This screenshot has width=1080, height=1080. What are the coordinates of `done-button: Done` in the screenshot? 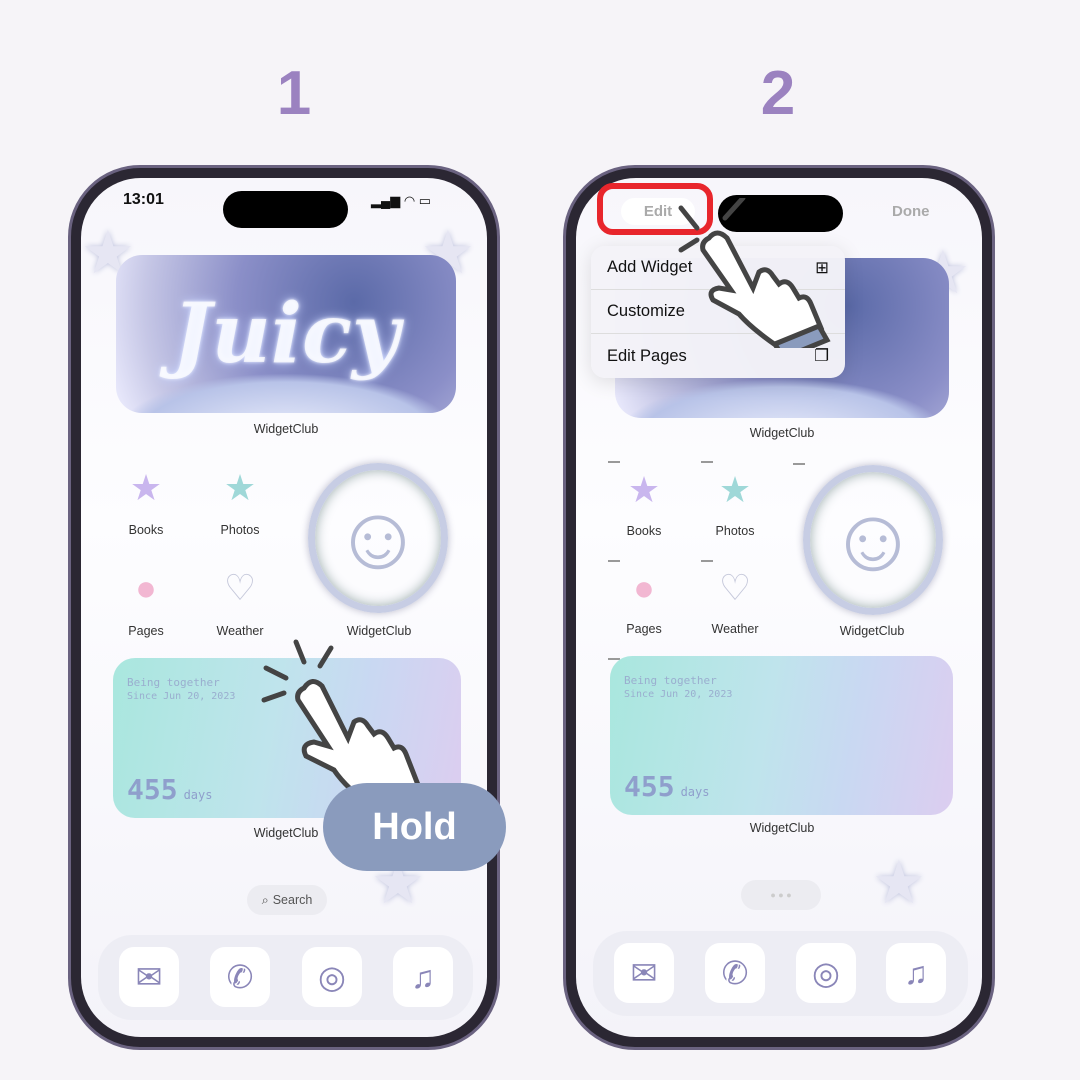 It's located at (911, 211).